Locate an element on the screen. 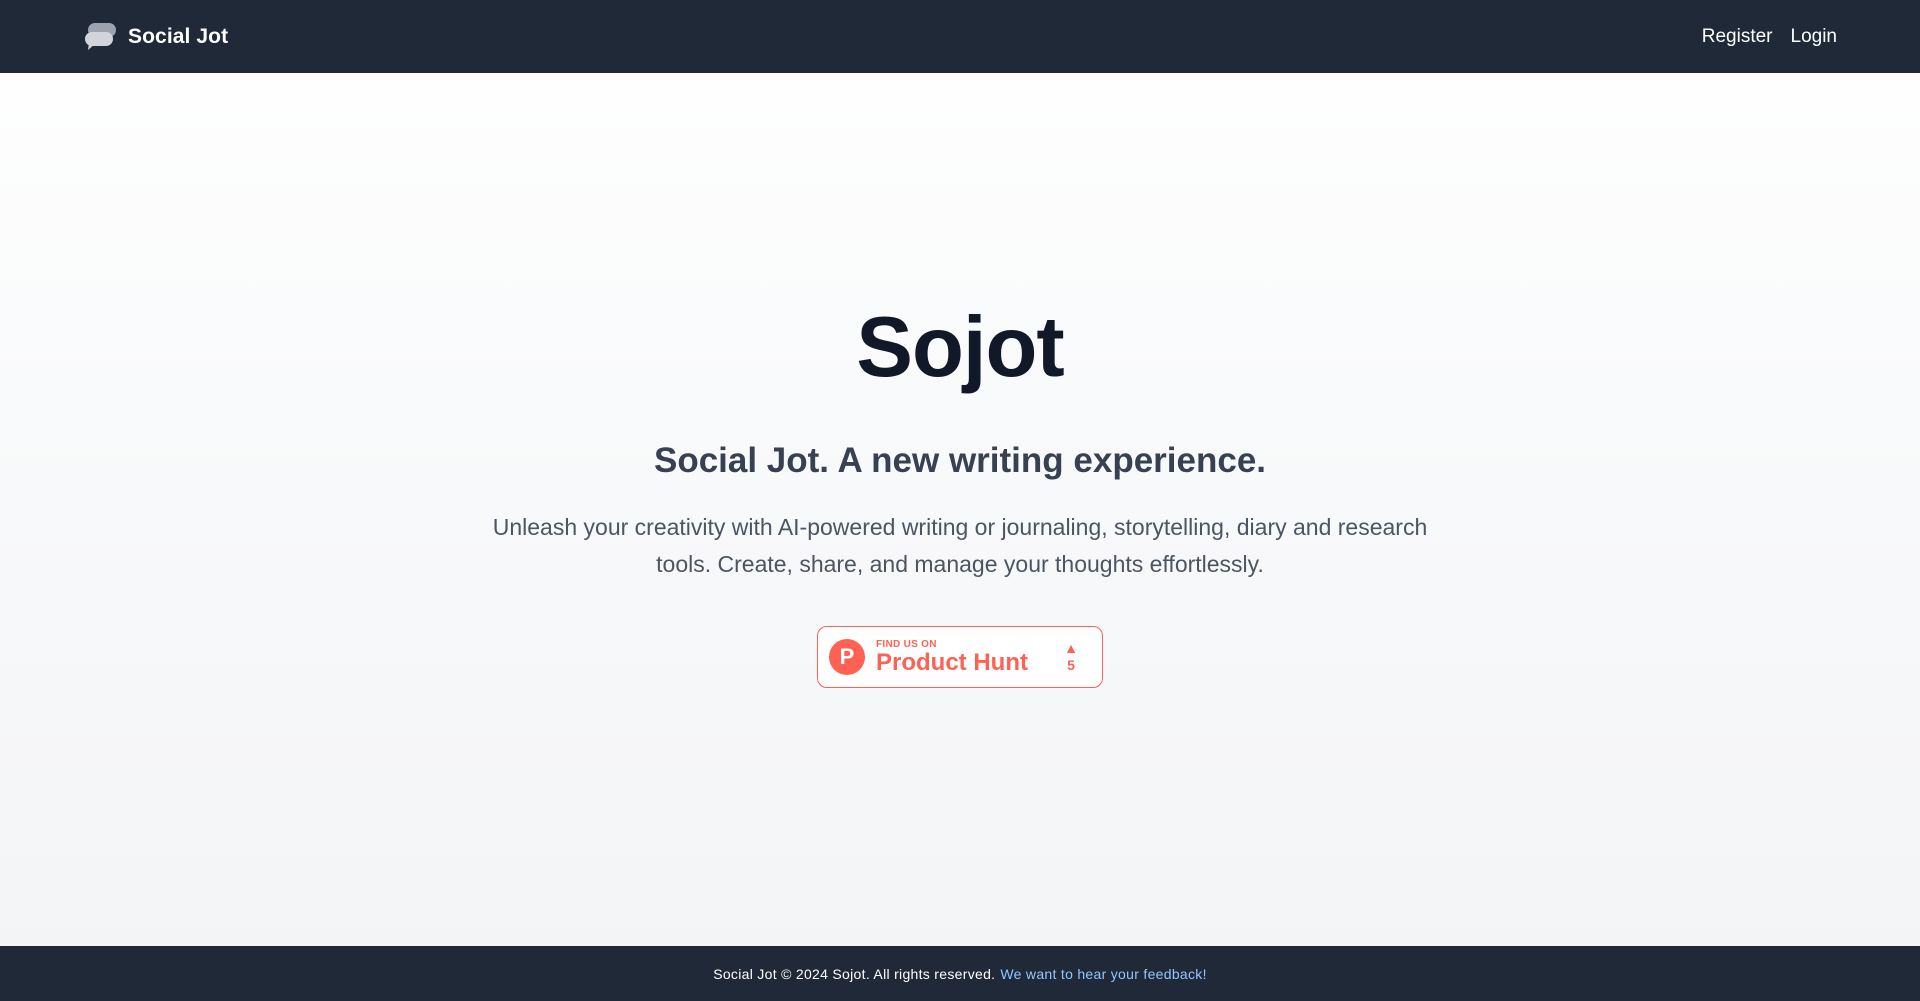 Image resolution: width=1920 pixels, height=1001 pixels. product-hunt-small-text: FIND US ON is located at coordinates (906, 644).